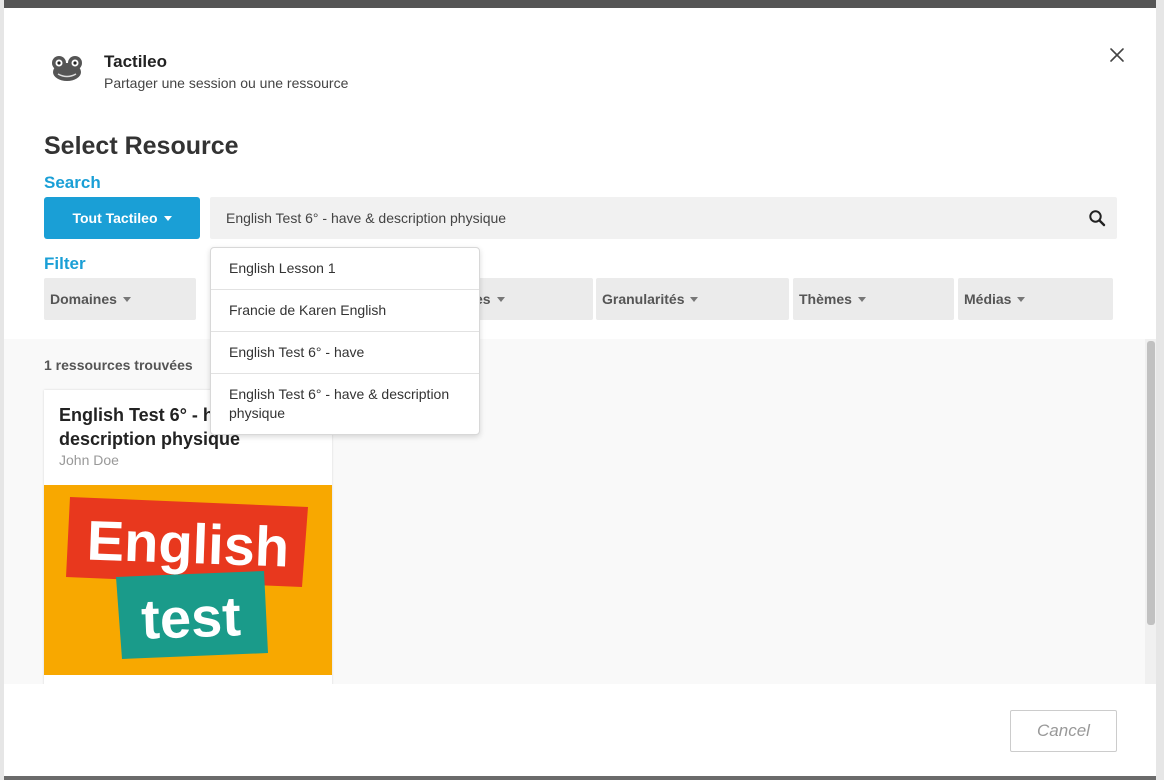 This screenshot has width=1164, height=780. I want to click on filter-domaines-label: Domaines, so click(83, 299).